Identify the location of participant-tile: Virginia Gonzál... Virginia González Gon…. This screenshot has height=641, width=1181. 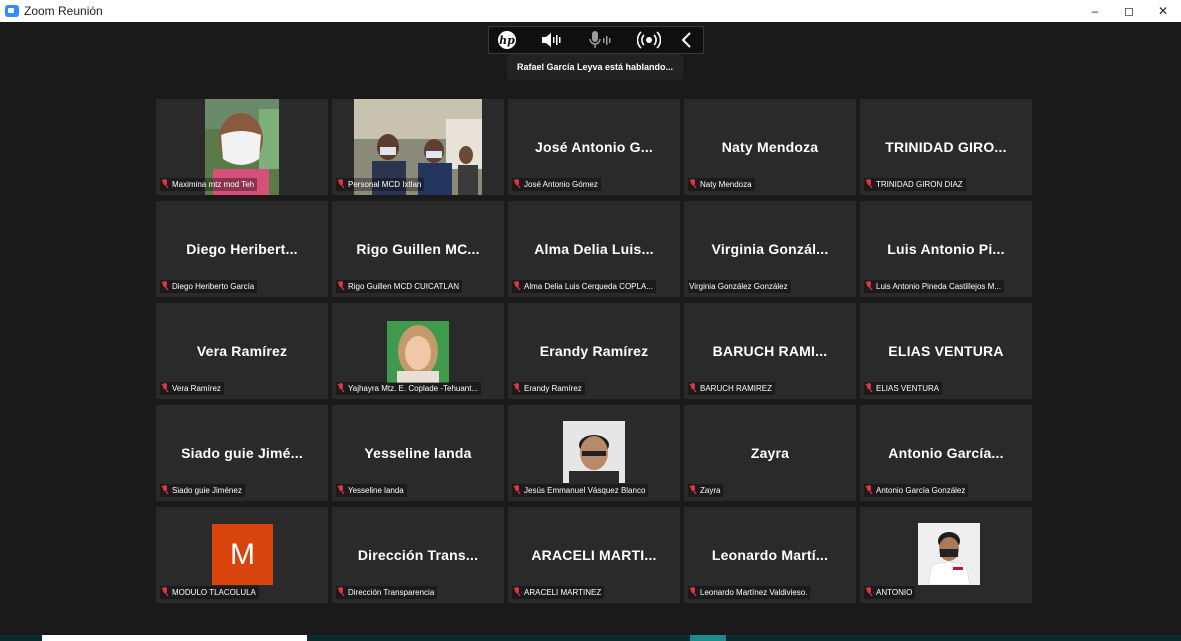
(770, 249).